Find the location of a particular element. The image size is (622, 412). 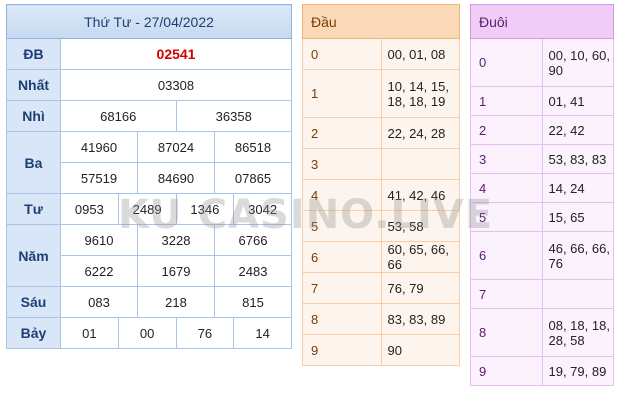

dau-row: 2 22, 24, 28 is located at coordinates (381, 133).